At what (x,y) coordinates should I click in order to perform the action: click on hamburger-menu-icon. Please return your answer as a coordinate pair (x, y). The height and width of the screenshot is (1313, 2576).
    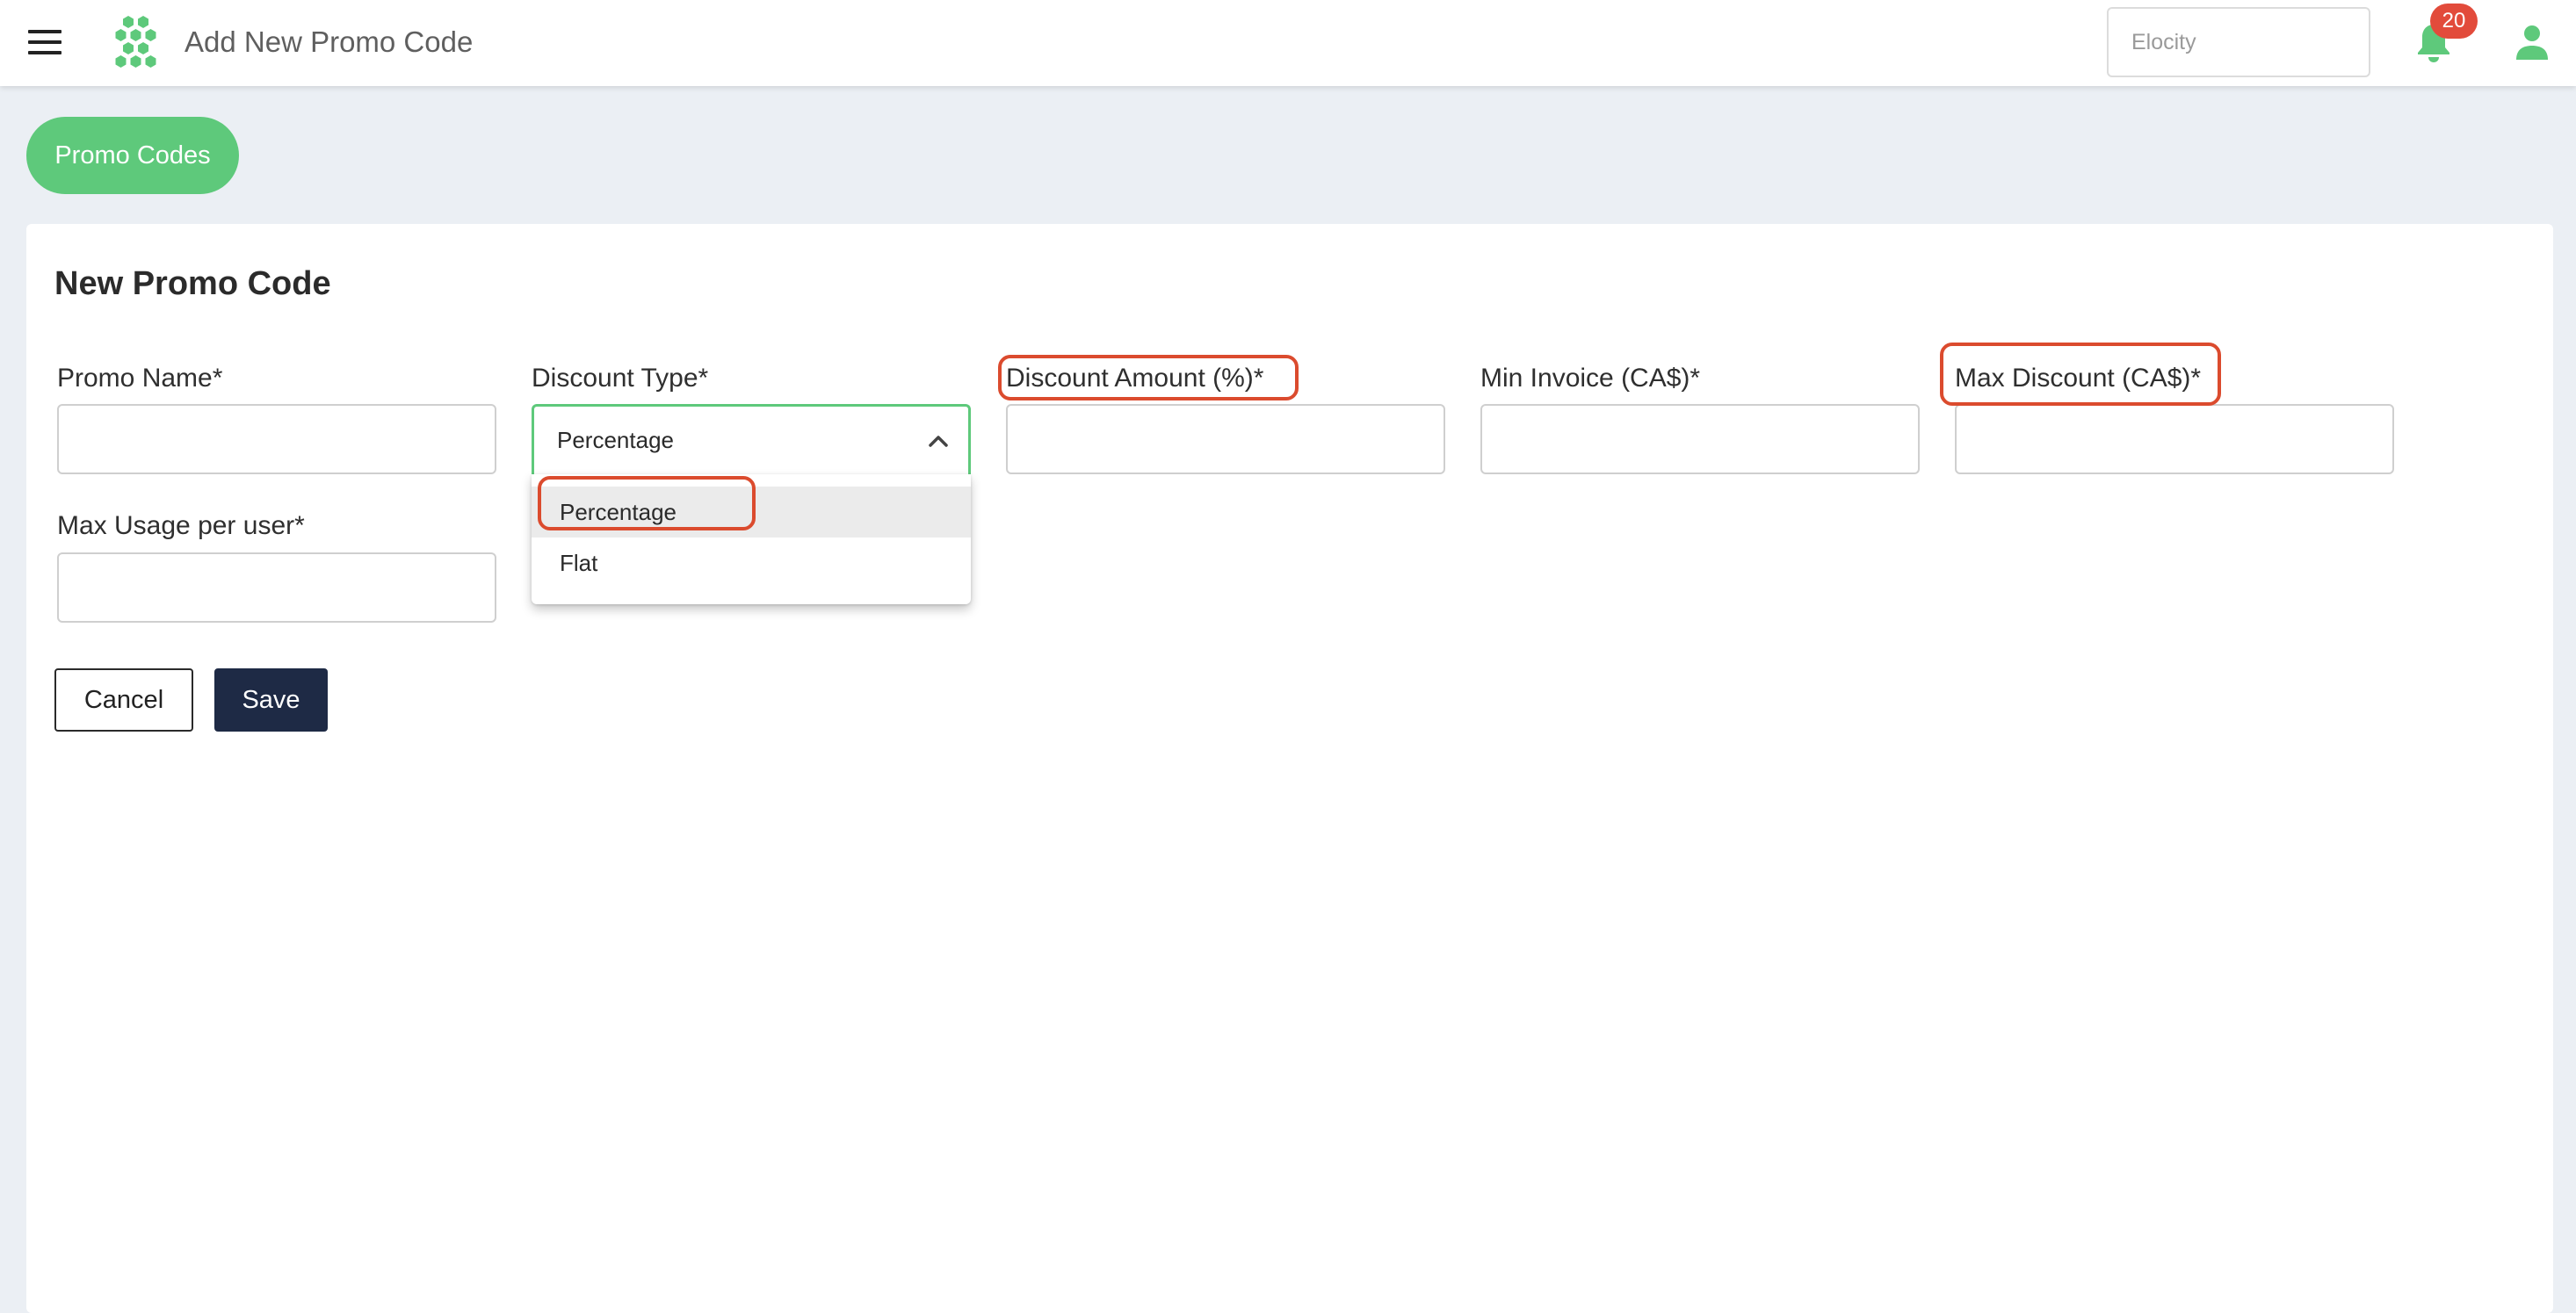
    Looking at the image, I should click on (45, 42).